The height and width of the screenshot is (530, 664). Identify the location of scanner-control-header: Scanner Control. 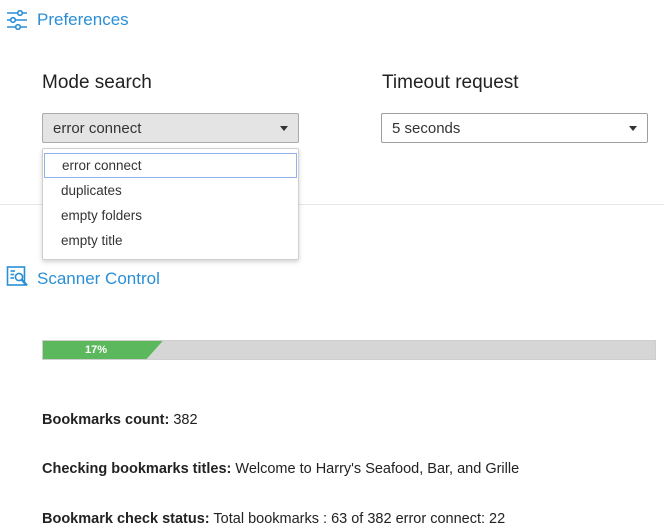
(83, 279).